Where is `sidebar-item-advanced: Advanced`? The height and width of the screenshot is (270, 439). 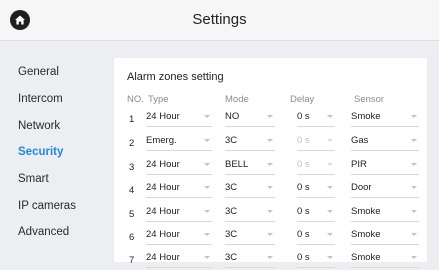 sidebar-item-advanced: Advanced is located at coordinates (43, 232).